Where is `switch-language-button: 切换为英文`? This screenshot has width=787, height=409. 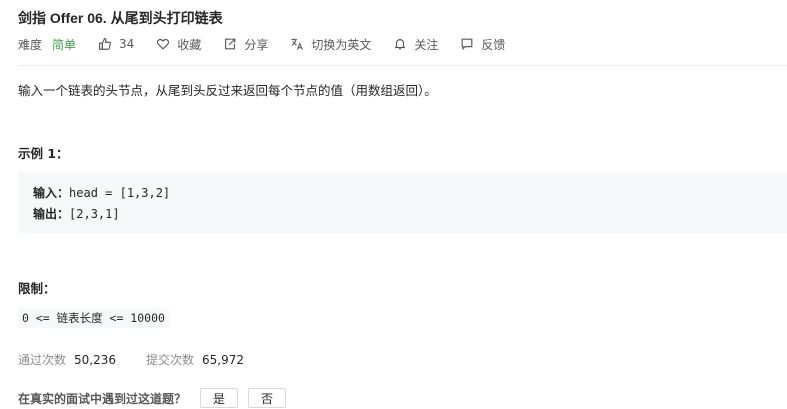 switch-language-button: 切换为英文 is located at coordinates (330, 44).